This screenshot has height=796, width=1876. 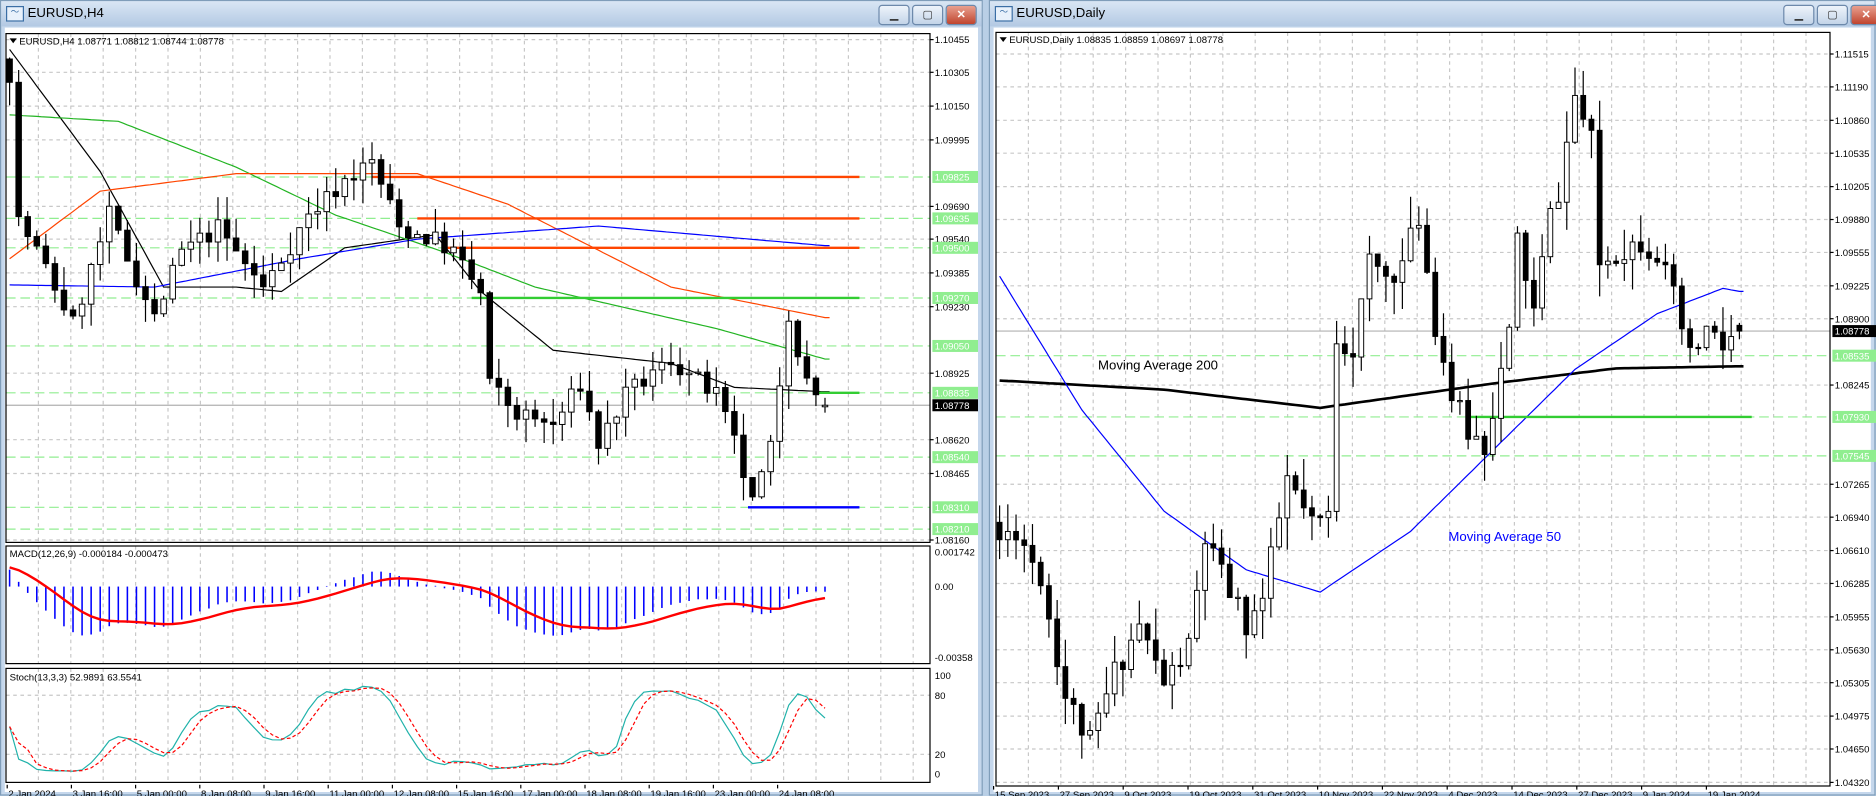 What do you see at coordinates (1022, 793) in the screenshot?
I see `time-axis-label: 15 Sep 2023` at bounding box center [1022, 793].